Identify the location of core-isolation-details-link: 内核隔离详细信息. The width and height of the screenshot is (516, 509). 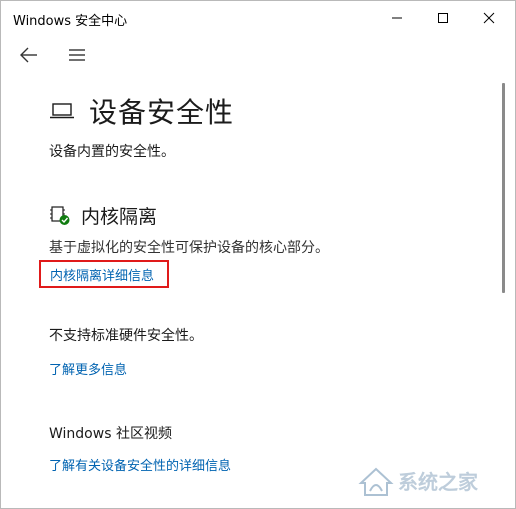
(102, 274).